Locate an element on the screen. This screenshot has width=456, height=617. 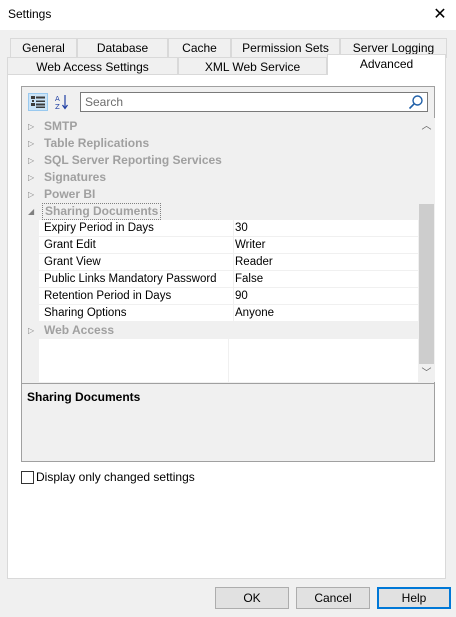
categorized-icon is located at coordinates (38, 102).